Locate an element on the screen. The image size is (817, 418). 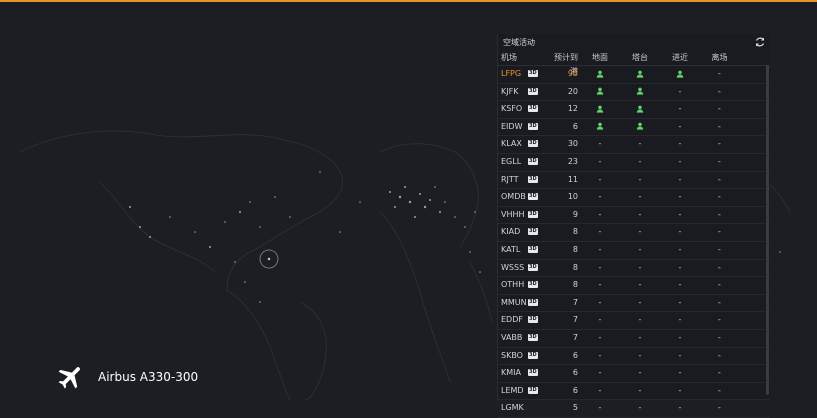
airport-code: SKBO is located at coordinates (512, 355).